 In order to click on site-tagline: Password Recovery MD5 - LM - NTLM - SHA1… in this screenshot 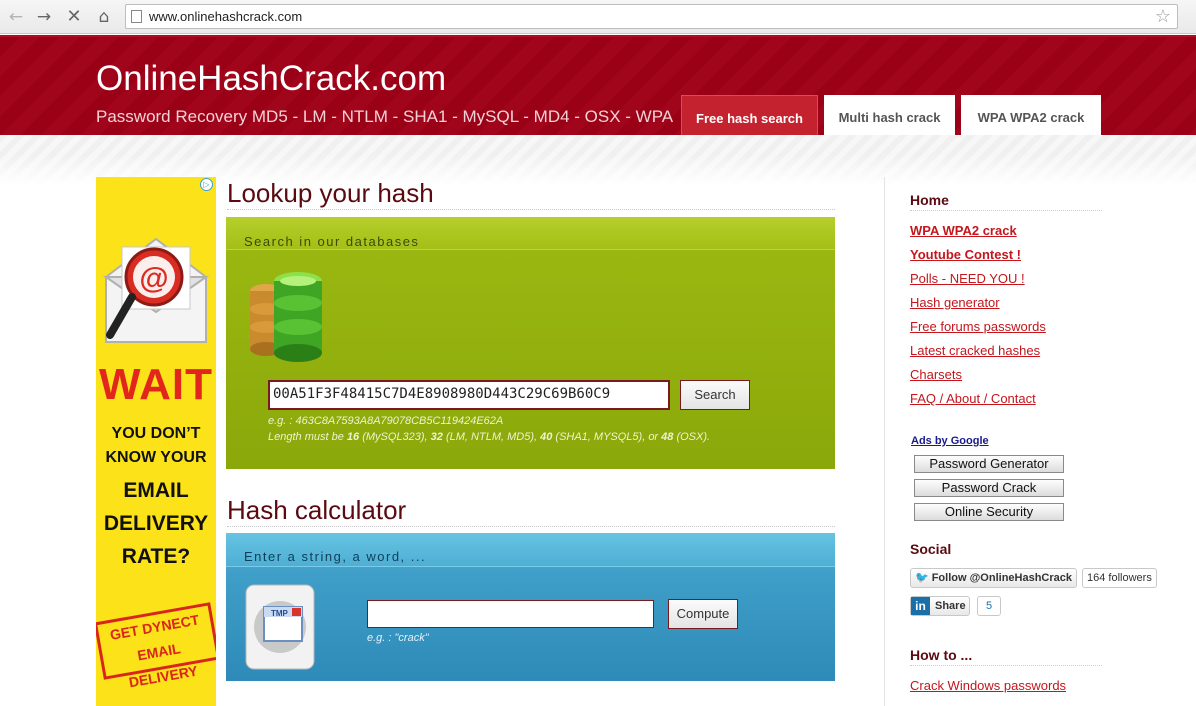, I will do `click(385, 116)`.